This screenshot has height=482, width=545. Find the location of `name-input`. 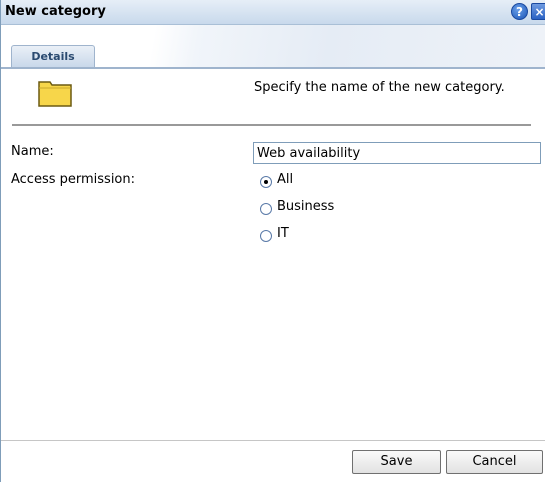

name-input is located at coordinates (397, 153).